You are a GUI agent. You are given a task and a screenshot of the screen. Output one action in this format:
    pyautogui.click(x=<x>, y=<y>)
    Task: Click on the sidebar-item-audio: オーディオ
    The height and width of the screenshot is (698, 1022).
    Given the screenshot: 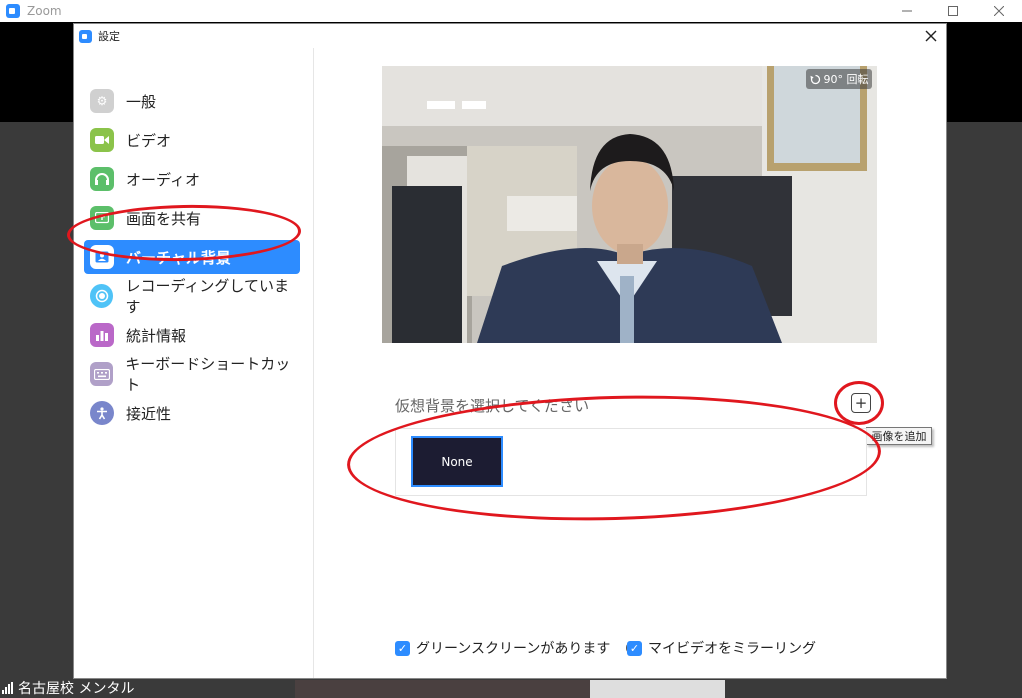 What is the action you would take?
    pyautogui.click(x=192, y=179)
    